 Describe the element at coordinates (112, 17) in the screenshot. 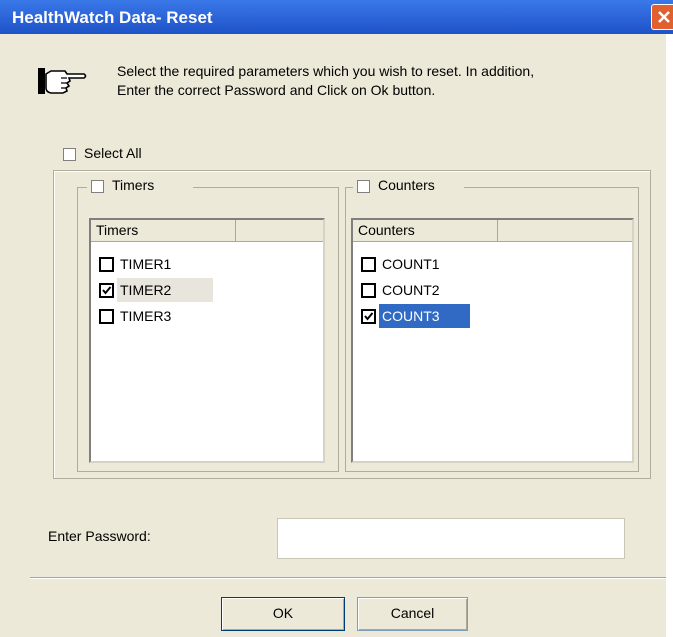

I see `window-title: HealthWatch Data- Reset` at that location.